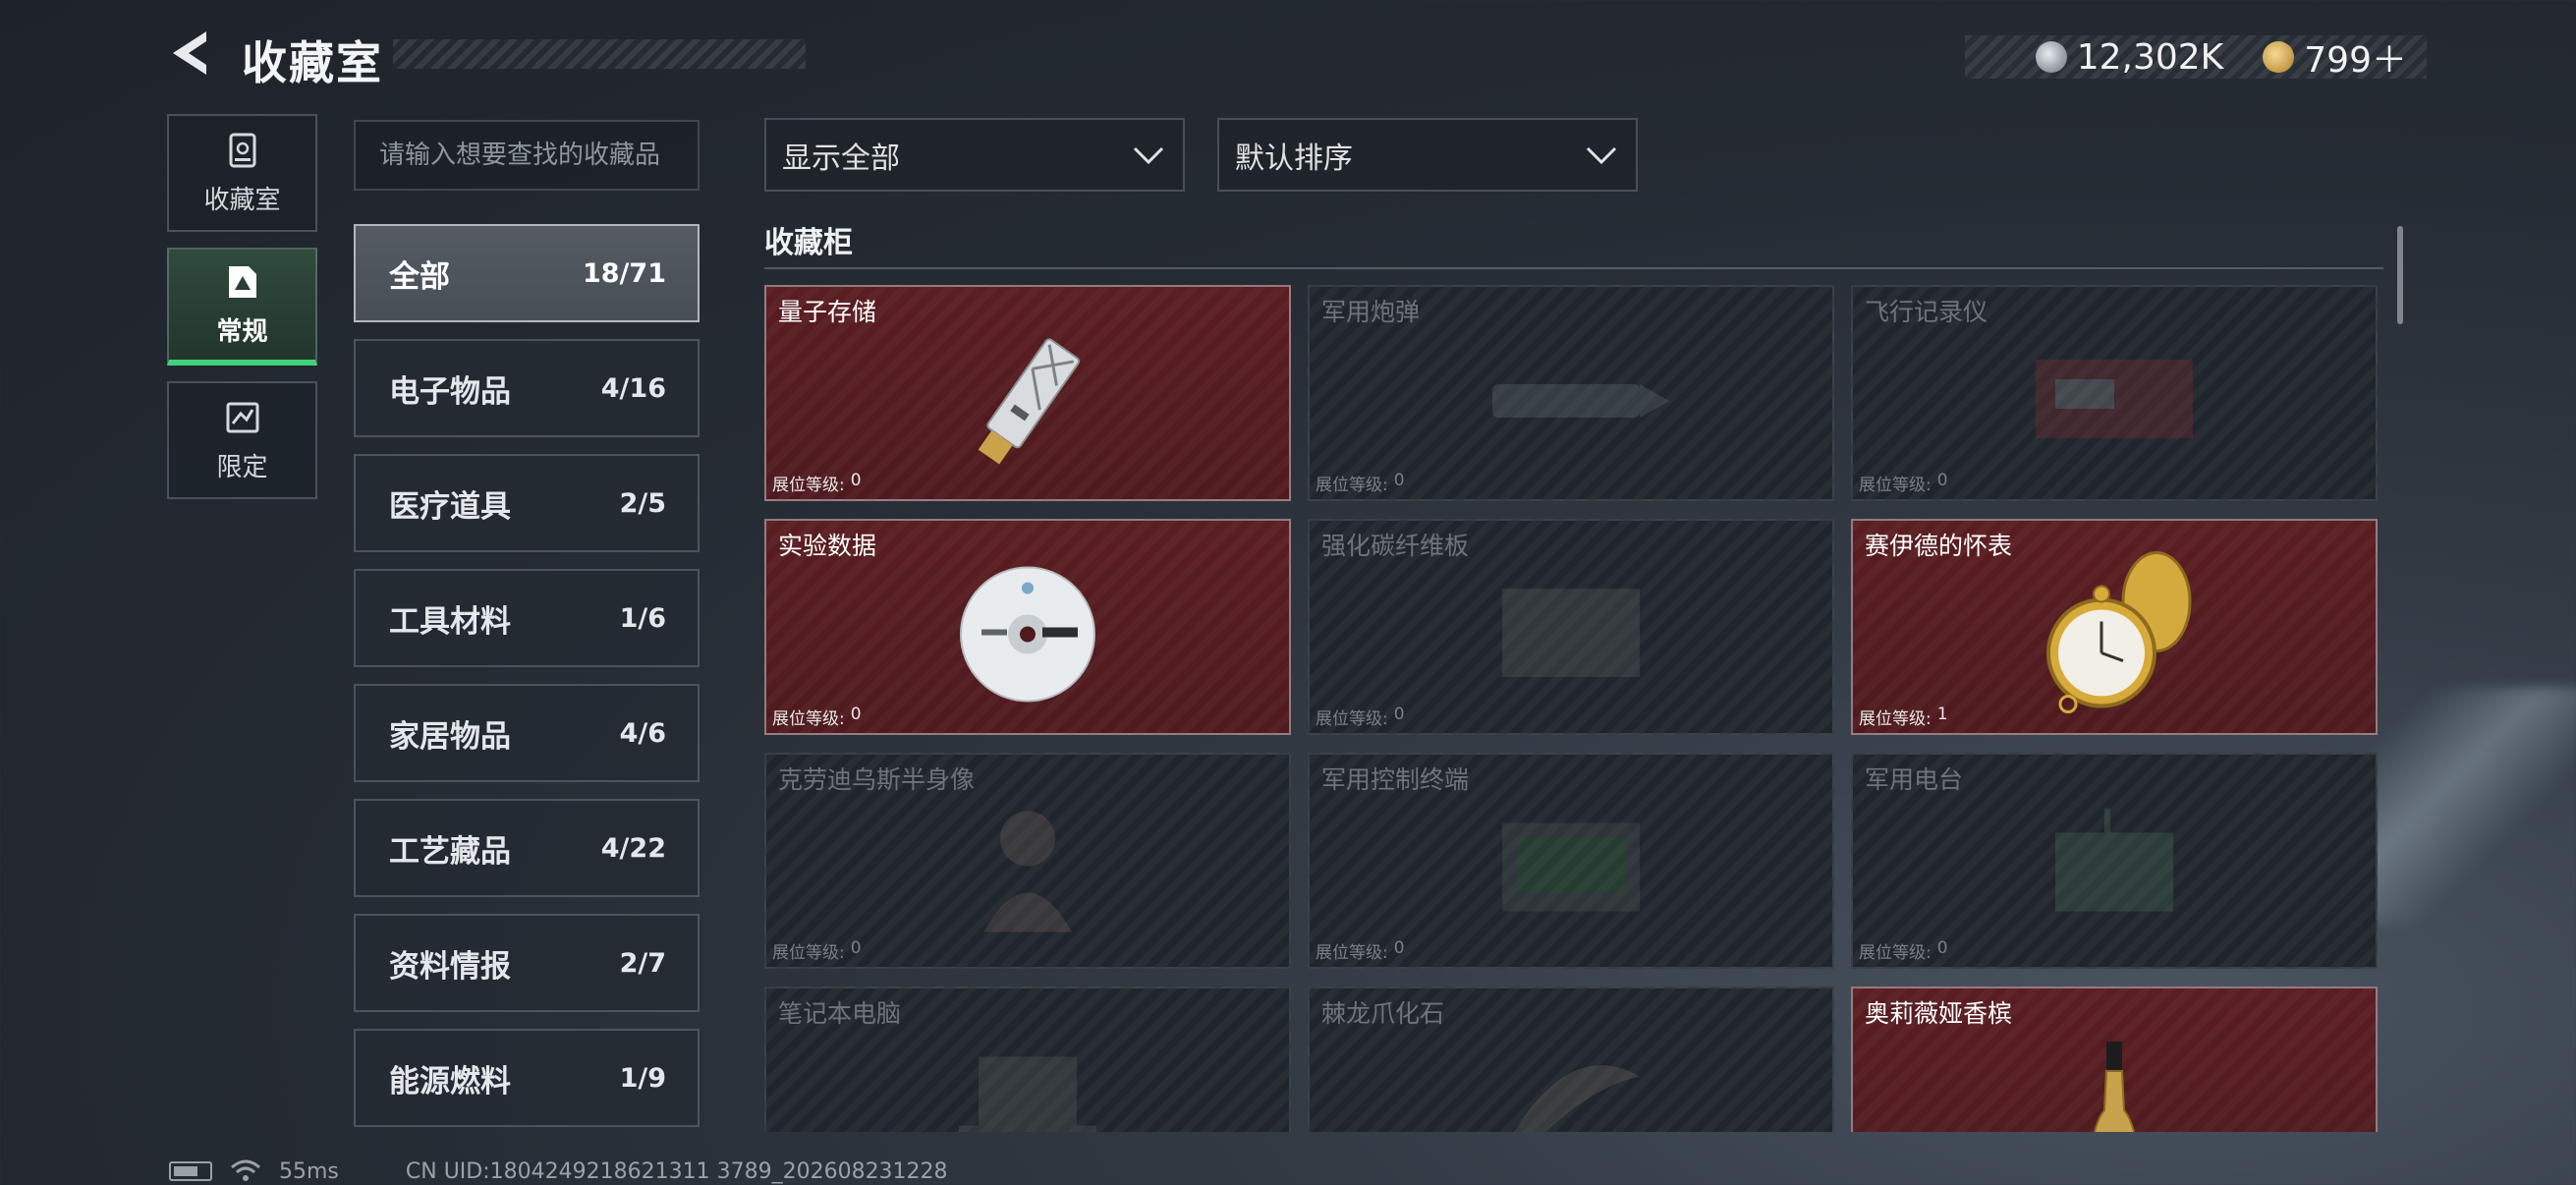 The width and height of the screenshot is (2576, 1185). What do you see at coordinates (1914, 780) in the screenshot?
I see `collectible-name: 军用电台` at bounding box center [1914, 780].